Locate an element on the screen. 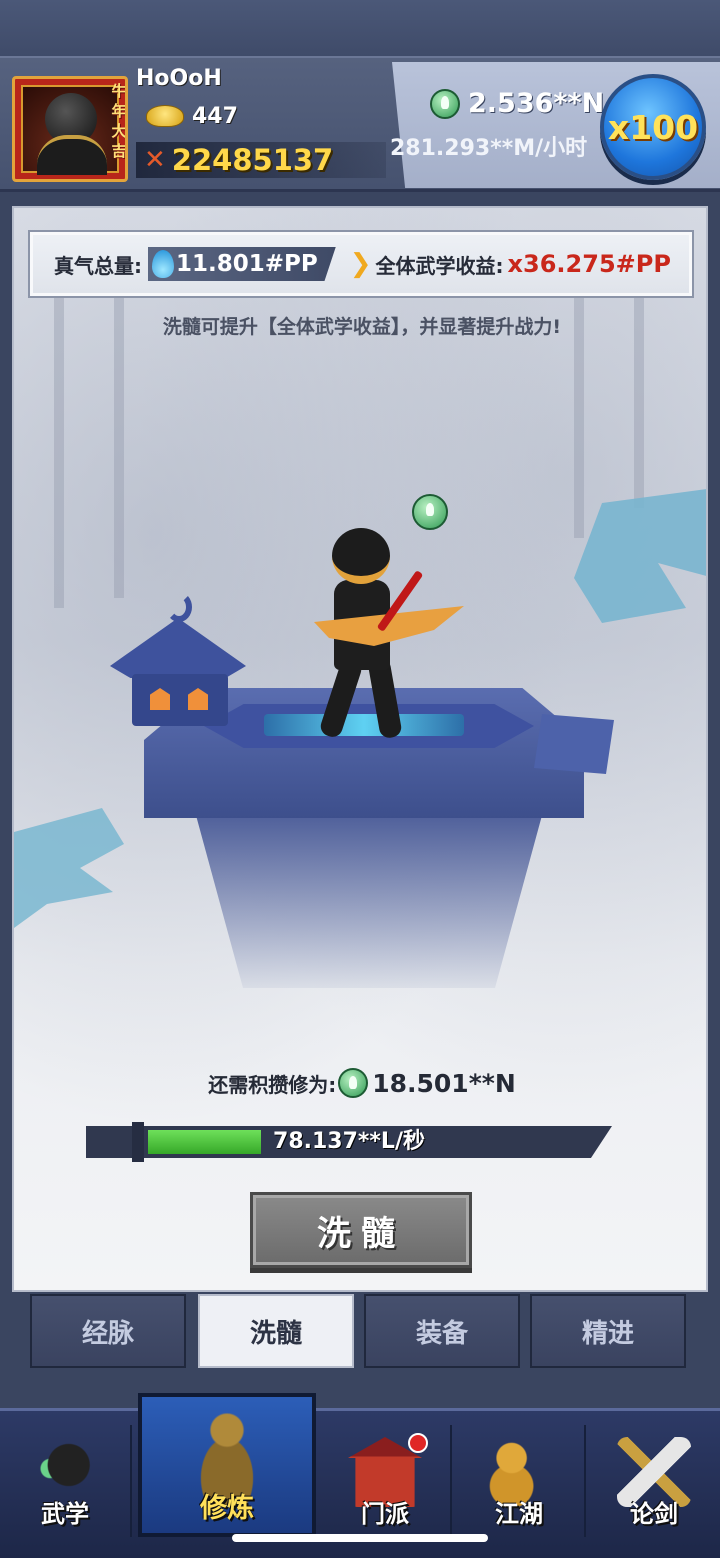 This screenshot has height=1558, width=720. qi-summary: 真气总量: 11.801#PP ❯ 全体武学收益: x36.275#PP is located at coordinates (361, 264).